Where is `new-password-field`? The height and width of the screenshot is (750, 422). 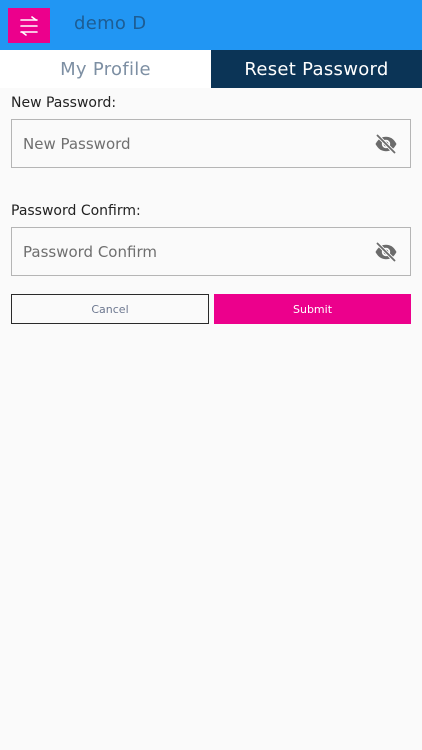
new-password-field is located at coordinates (211, 143).